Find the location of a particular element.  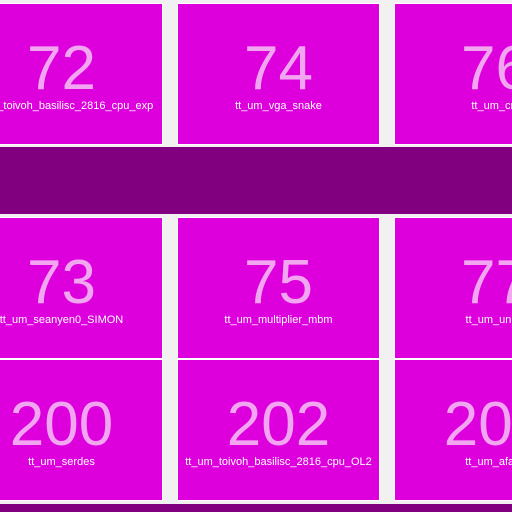

project-tile: 73 tt_um_seanyen0_SIMON is located at coordinates (81, 288).